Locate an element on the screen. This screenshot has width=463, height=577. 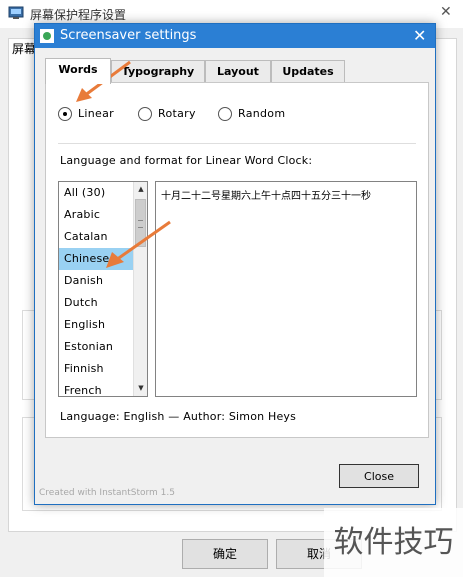
background-window-title: 屏幕保护程序设置 is located at coordinates (78, 15).